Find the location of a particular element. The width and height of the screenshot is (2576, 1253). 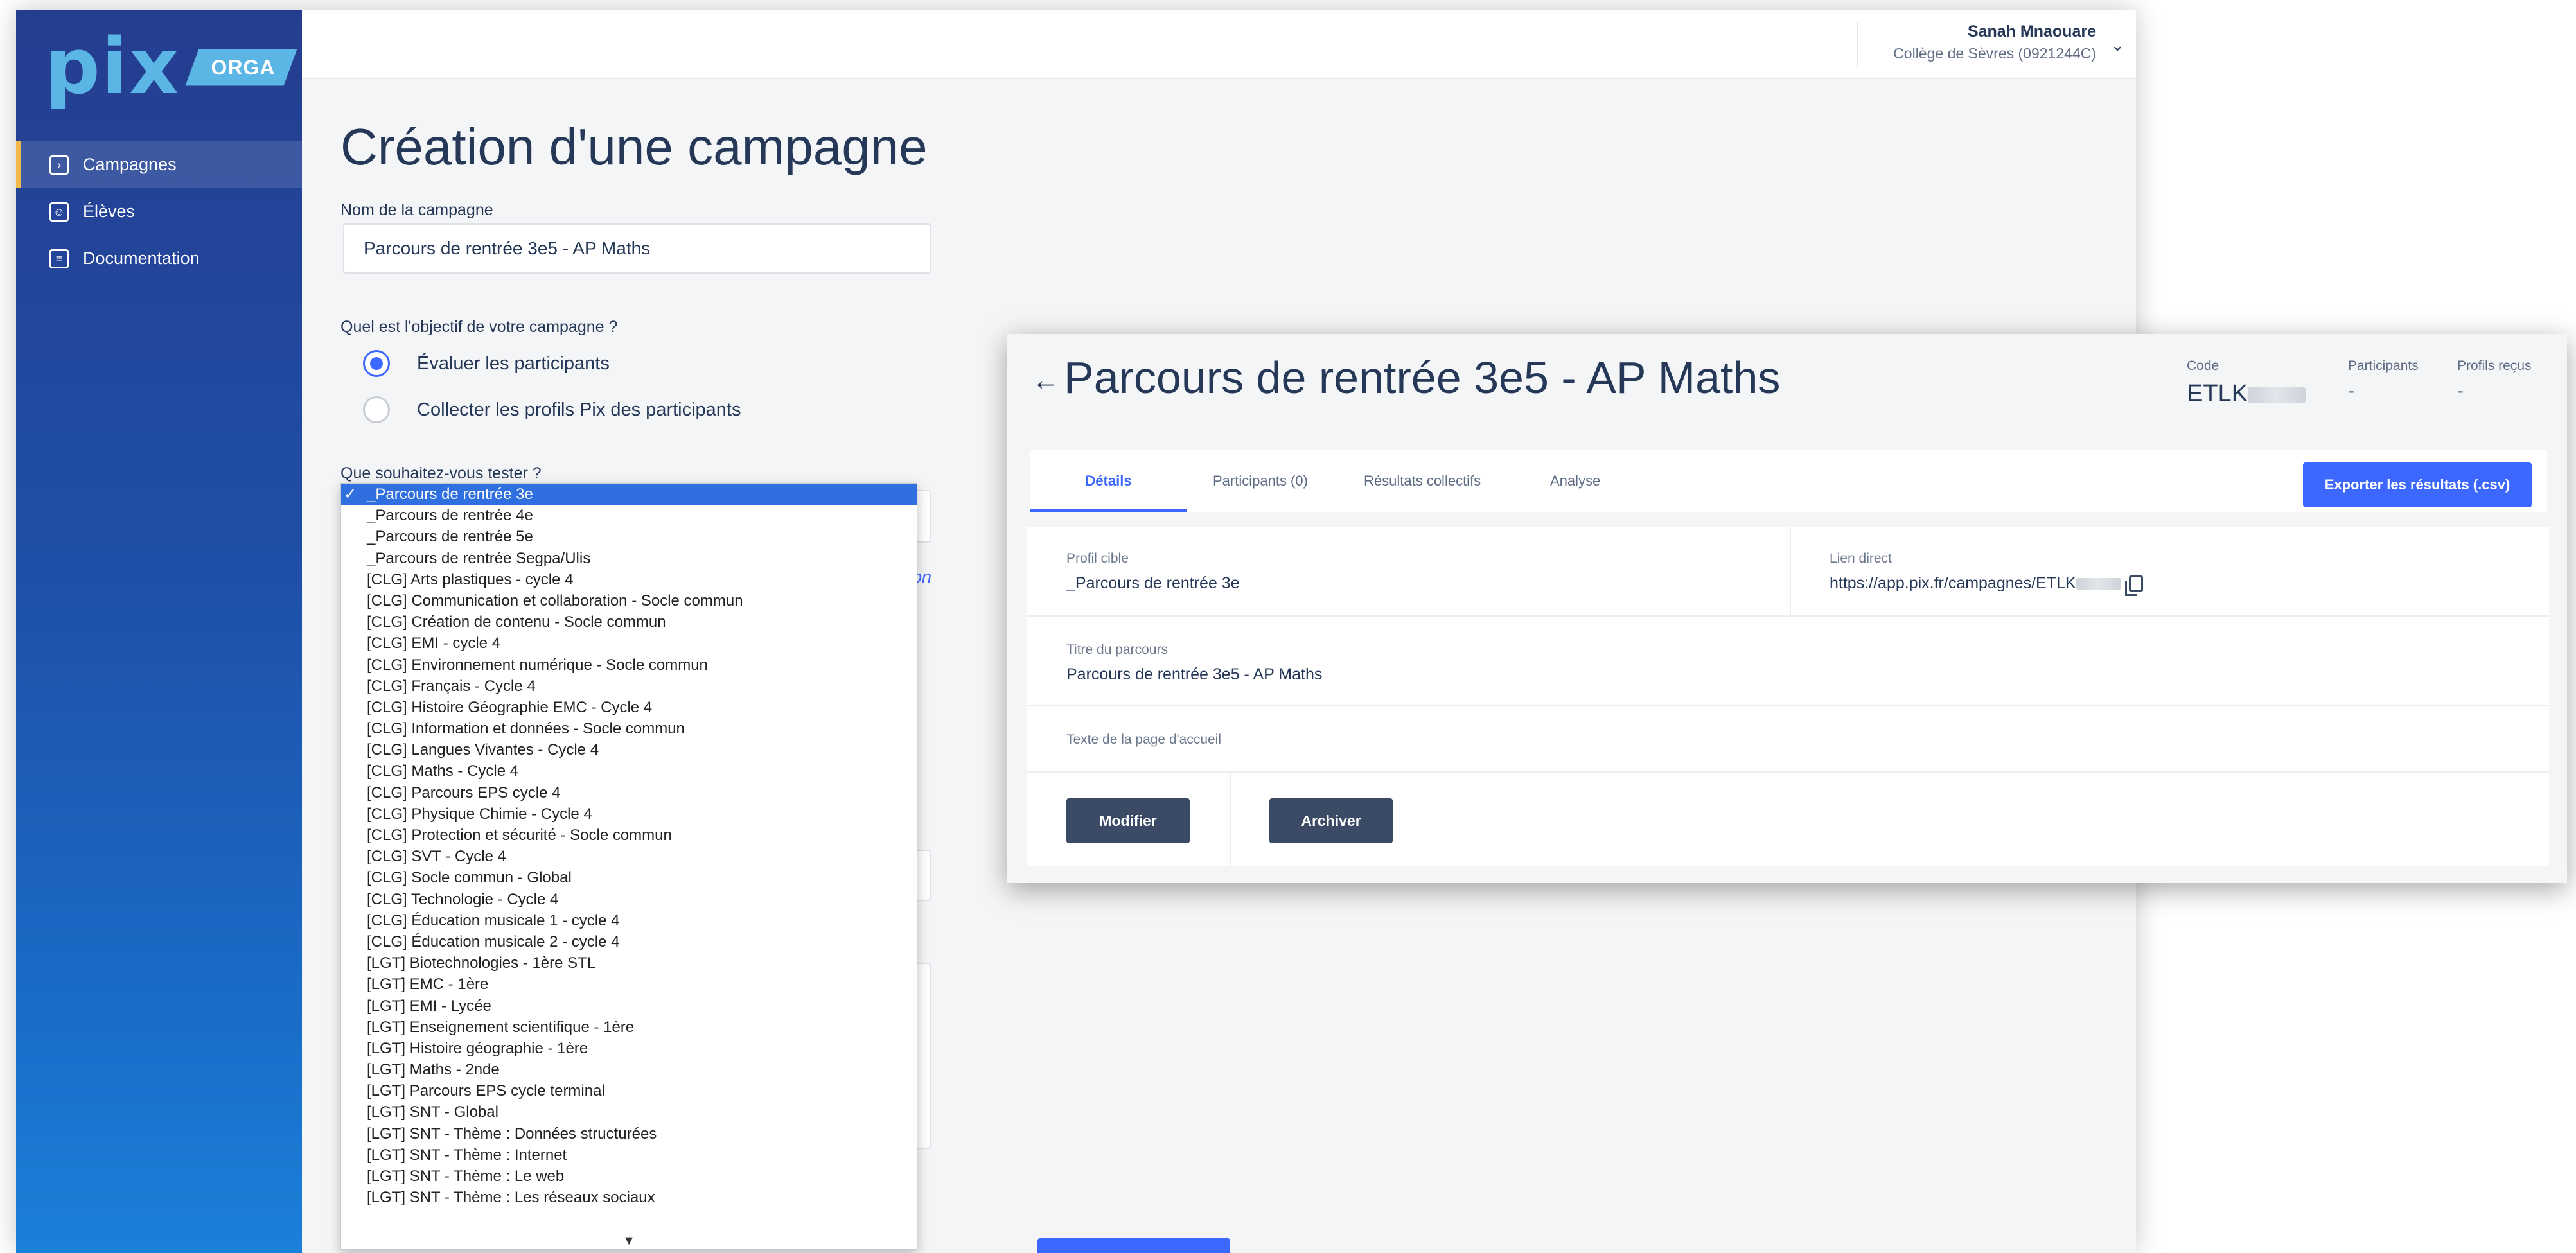

dropdown-option-label: [LGT] SNT - Thème : Les réseaux sociaux is located at coordinates (511, 1198).